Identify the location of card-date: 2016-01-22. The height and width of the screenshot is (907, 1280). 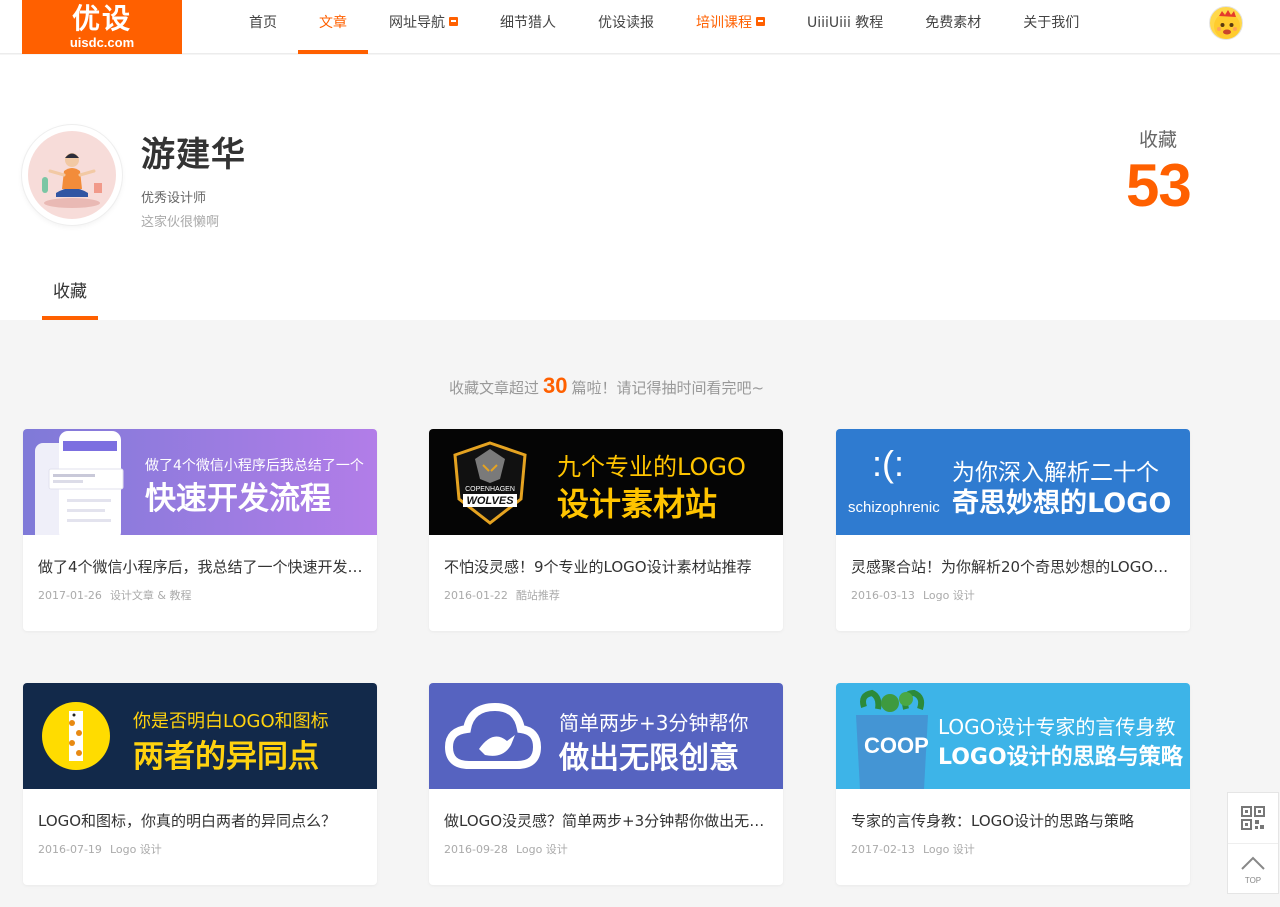
(476, 595).